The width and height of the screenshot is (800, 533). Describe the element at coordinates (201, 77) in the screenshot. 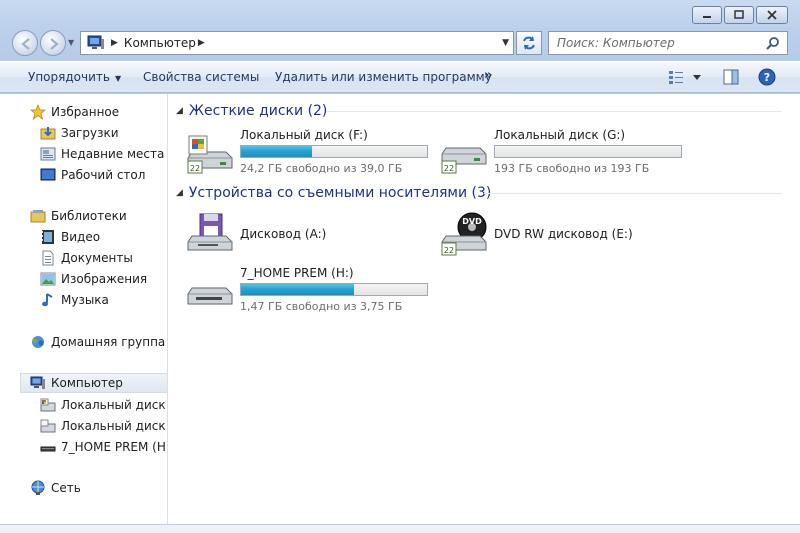

I see `system-properties-button: Свойства системы` at that location.